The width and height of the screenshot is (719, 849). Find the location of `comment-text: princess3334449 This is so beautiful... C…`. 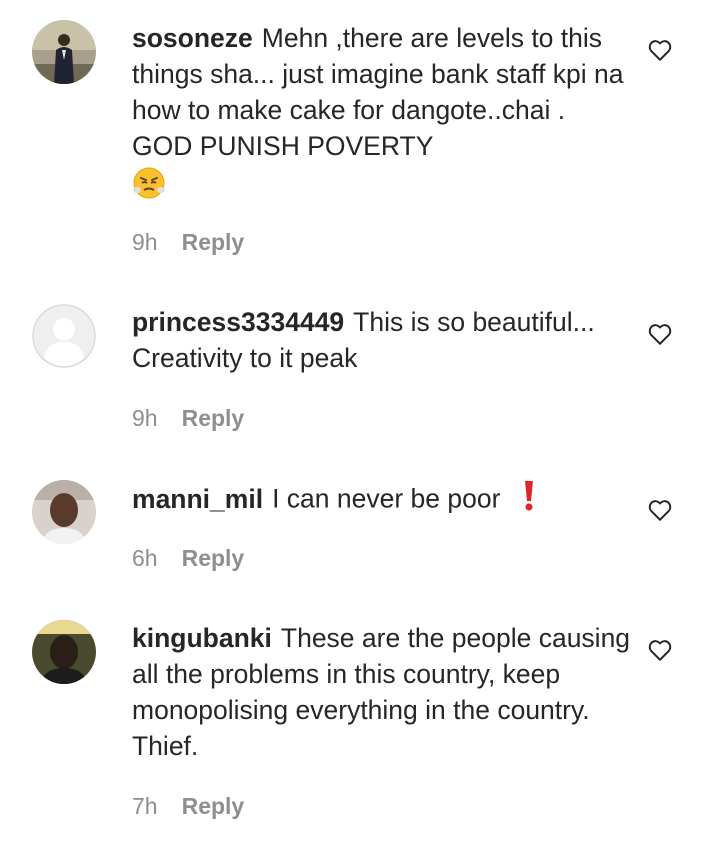

comment-text: princess3334449 This is so beautiful... C… is located at coordinates (382, 340).